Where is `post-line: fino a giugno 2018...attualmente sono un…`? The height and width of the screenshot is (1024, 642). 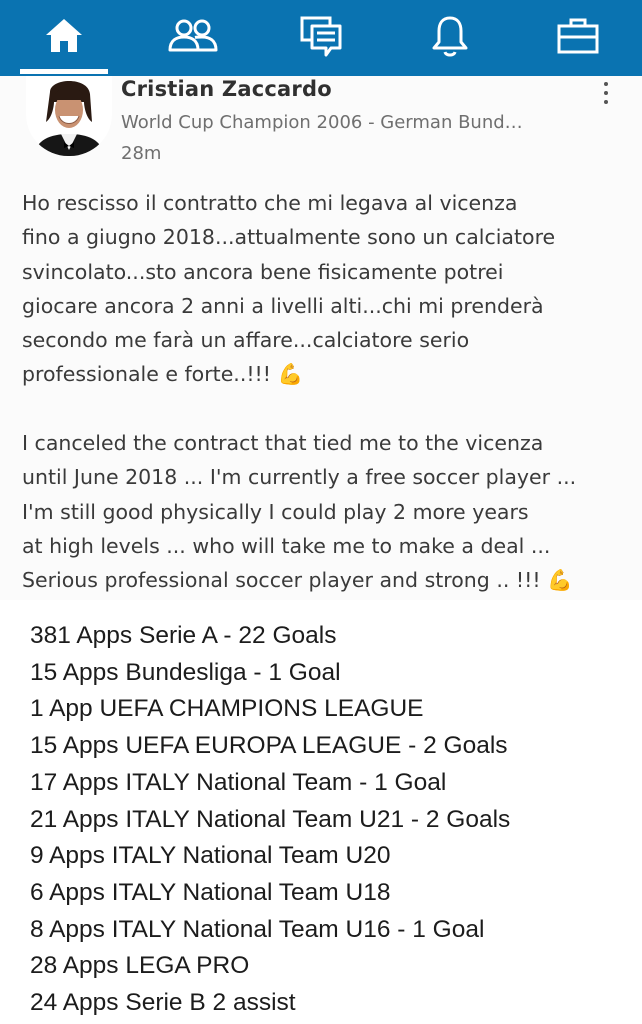
post-line: fino a giugno 2018...attualmente sono un… is located at coordinates (289, 237).